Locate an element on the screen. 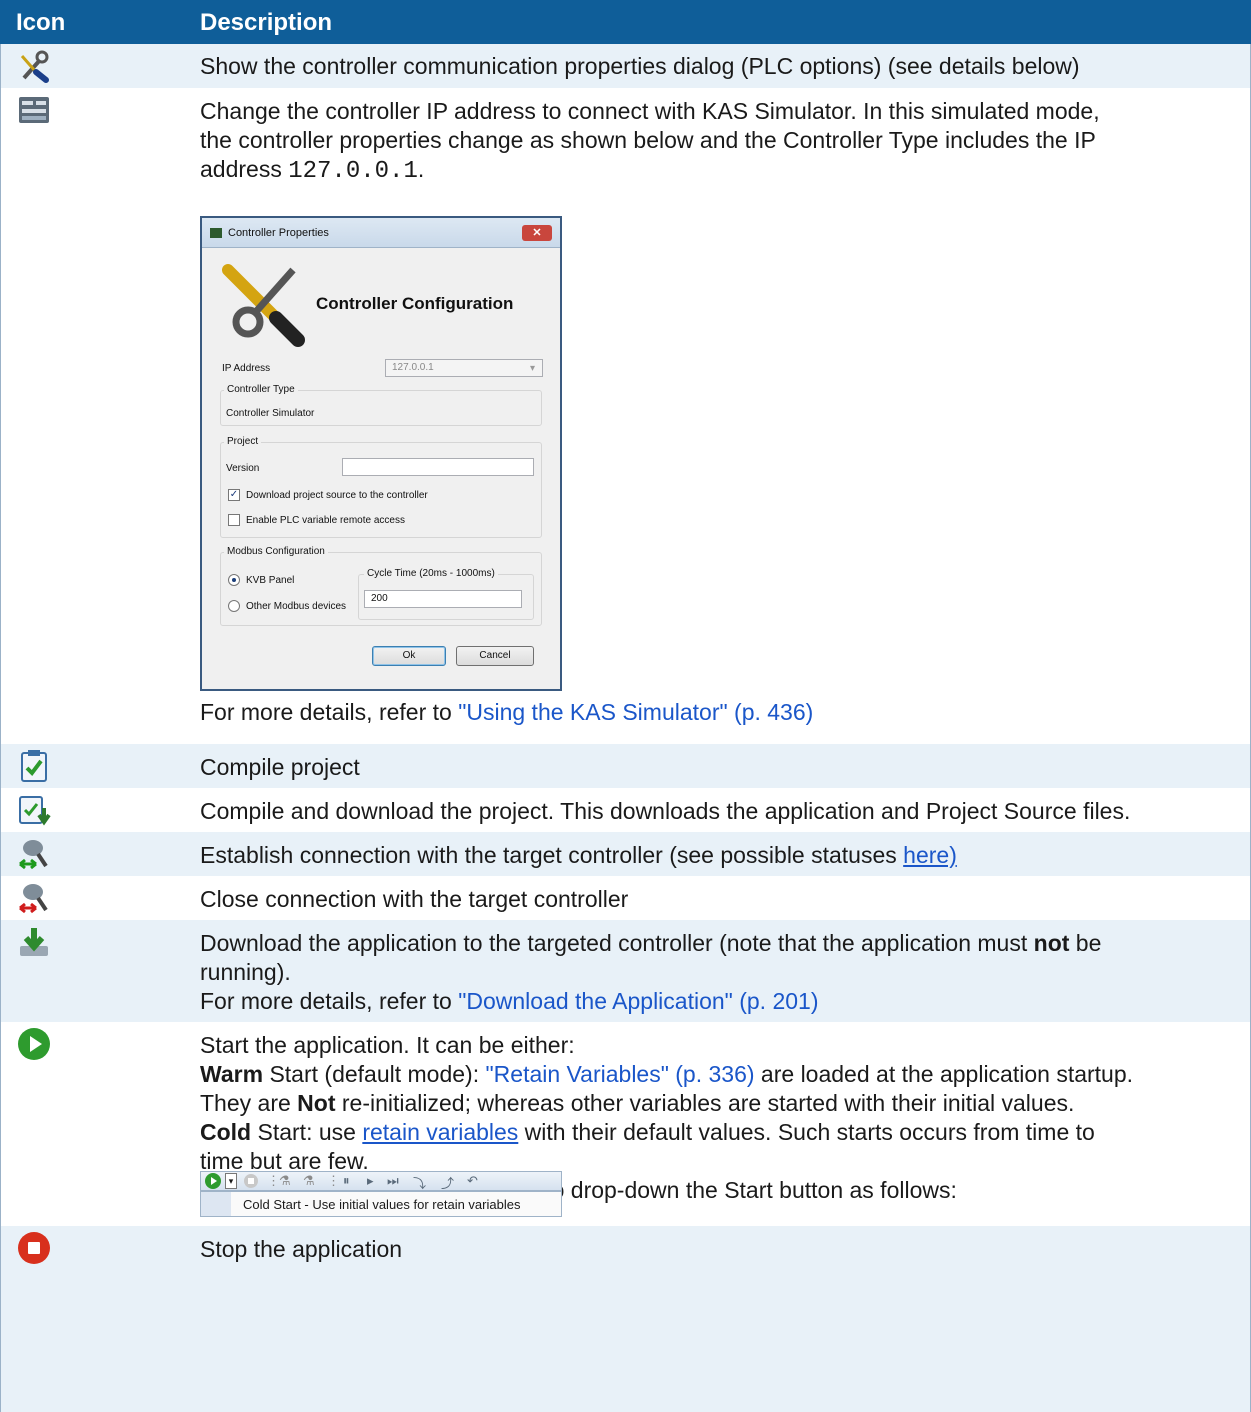 Image resolution: width=1251 pixels, height=1412 pixels. version-label: Version is located at coordinates (243, 468).